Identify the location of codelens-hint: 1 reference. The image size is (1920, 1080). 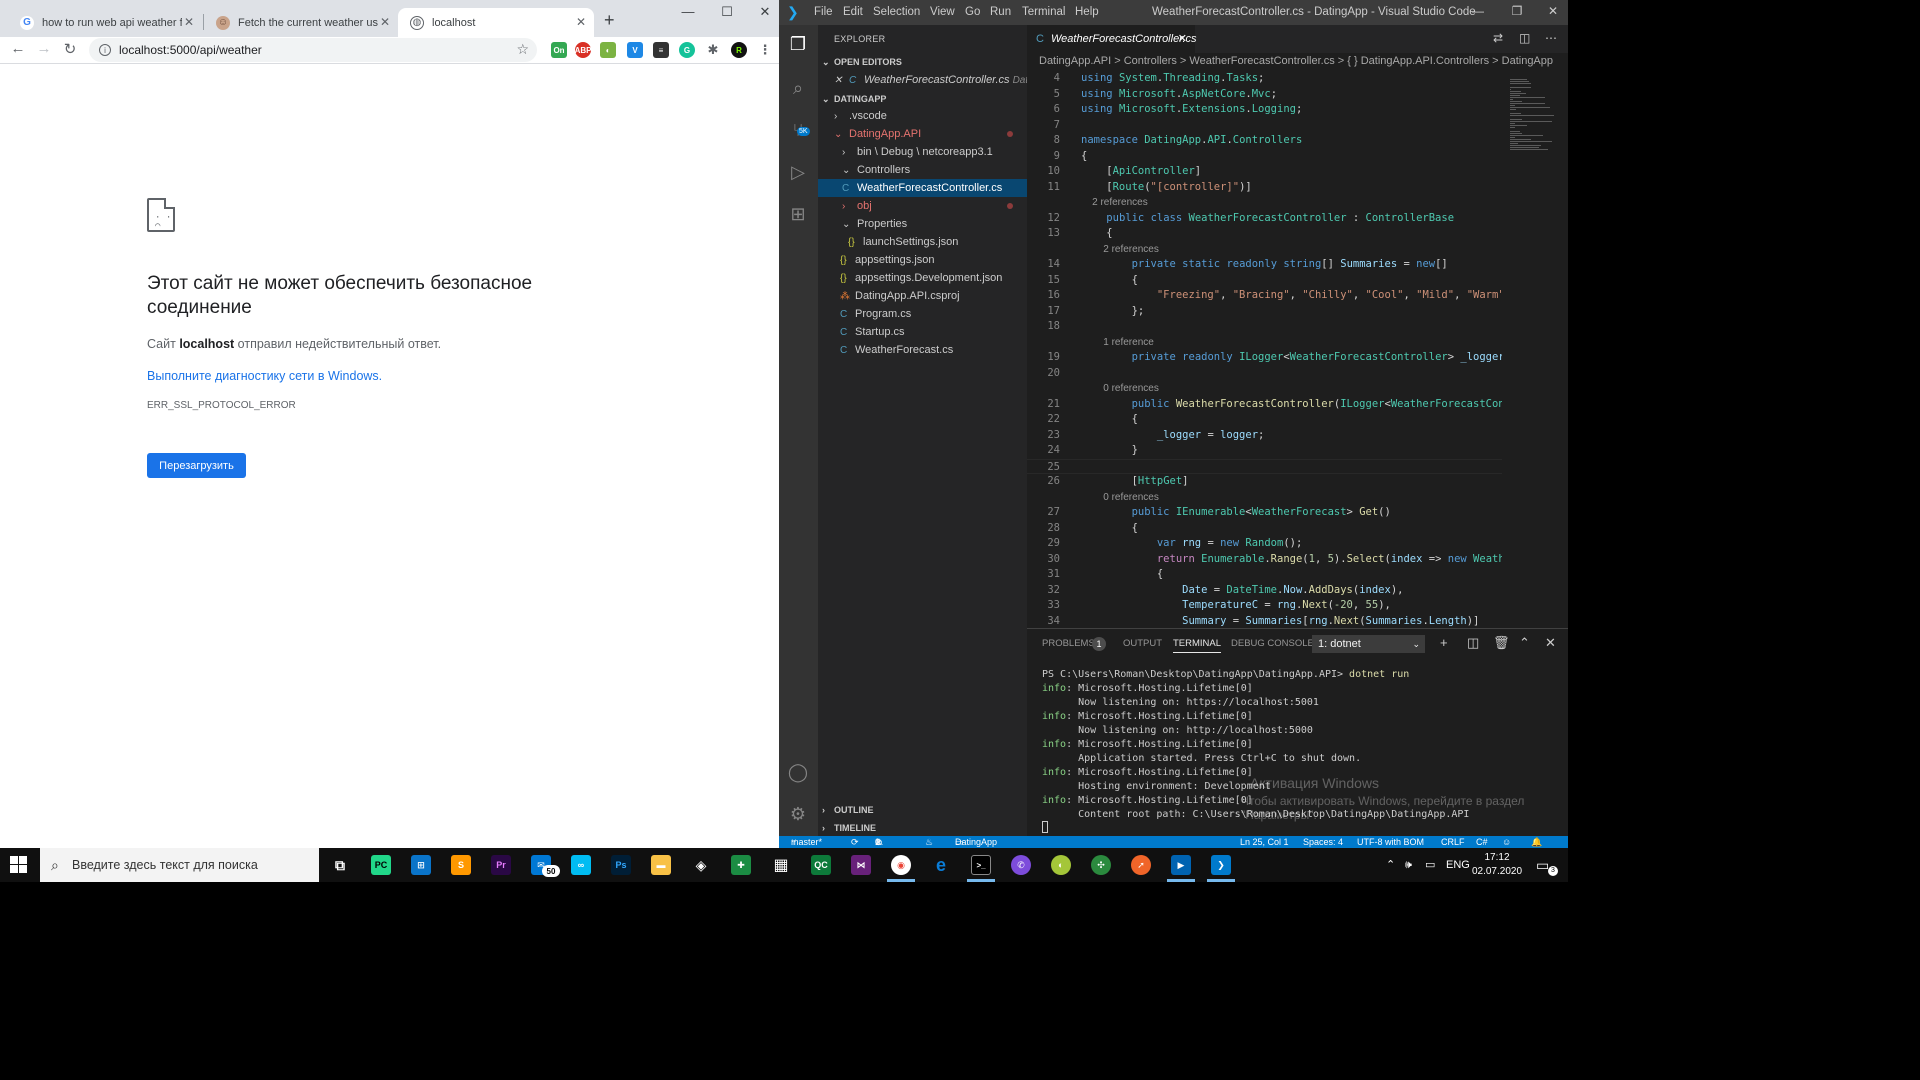
(1264, 342).